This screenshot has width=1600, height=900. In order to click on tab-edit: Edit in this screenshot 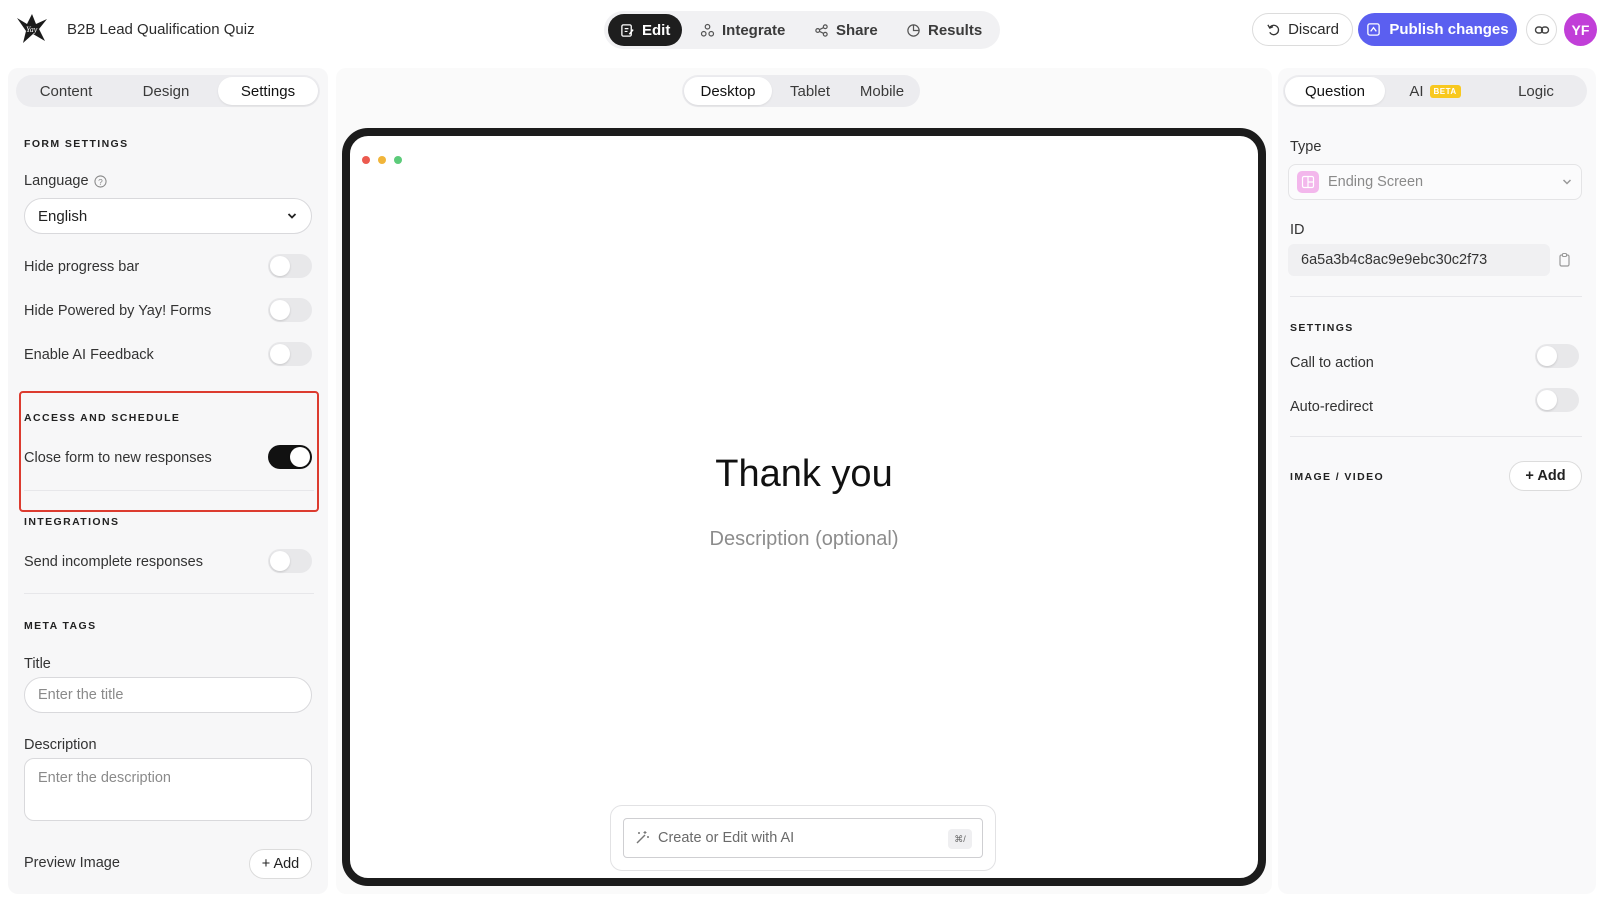, I will do `click(645, 30)`.